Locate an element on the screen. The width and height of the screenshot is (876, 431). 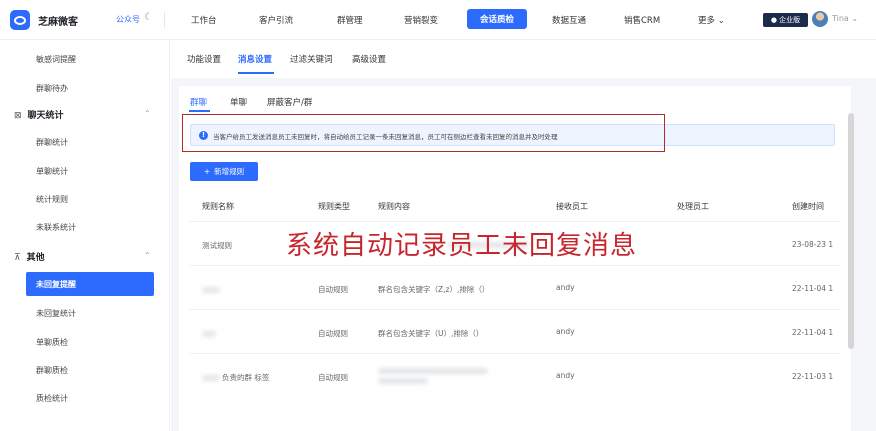
column-header-created: 创建时间 is located at coordinates (808, 206).